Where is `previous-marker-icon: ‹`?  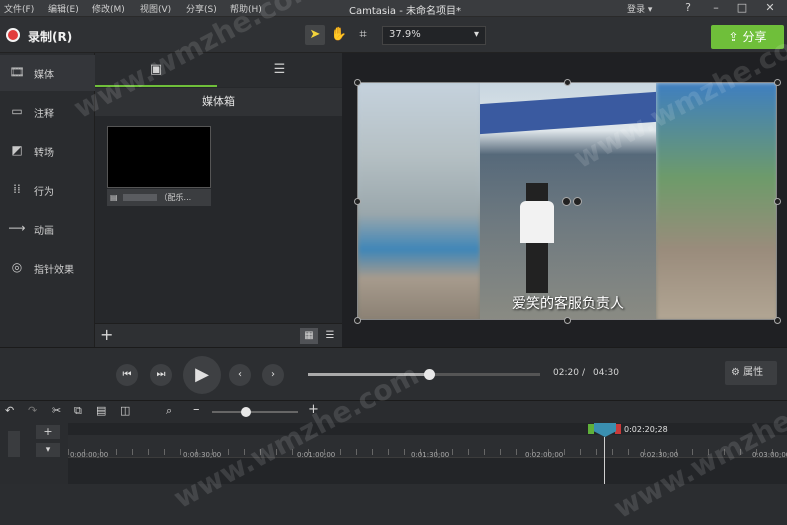 previous-marker-icon: ‹ is located at coordinates (240, 375).